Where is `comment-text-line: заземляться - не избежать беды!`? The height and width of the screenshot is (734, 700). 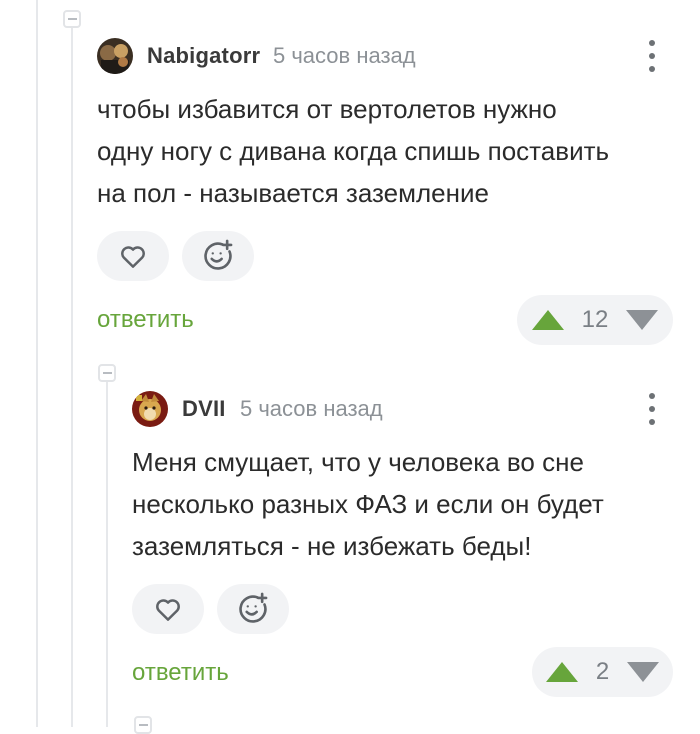
comment-text-line: заземляться - не избежать беды! is located at coordinates (332, 546).